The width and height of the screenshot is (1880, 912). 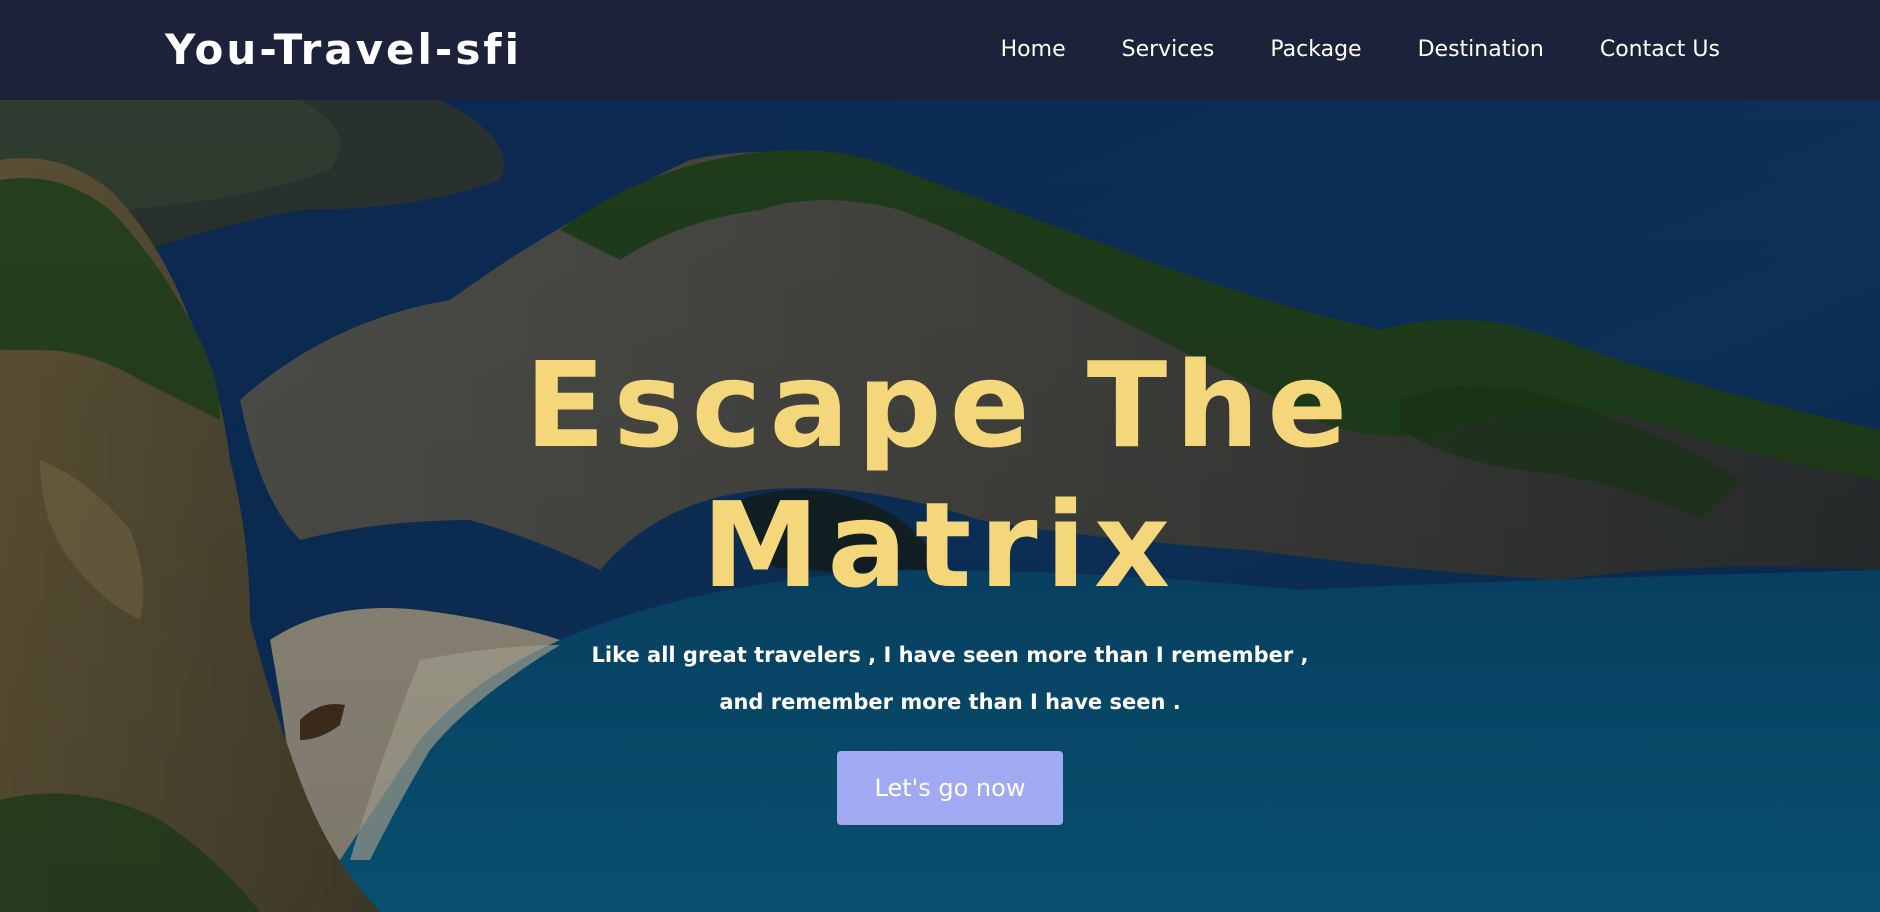 What do you see at coordinates (1660, 50) in the screenshot?
I see `nav-link-contact-us: Contact Us` at bounding box center [1660, 50].